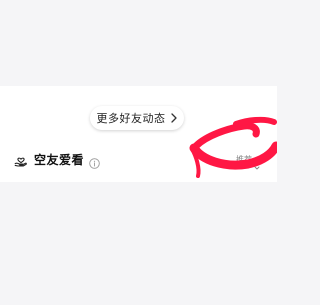  Describe the element at coordinates (59, 159) in the screenshot. I see `section-title: 空友爱看` at that location.